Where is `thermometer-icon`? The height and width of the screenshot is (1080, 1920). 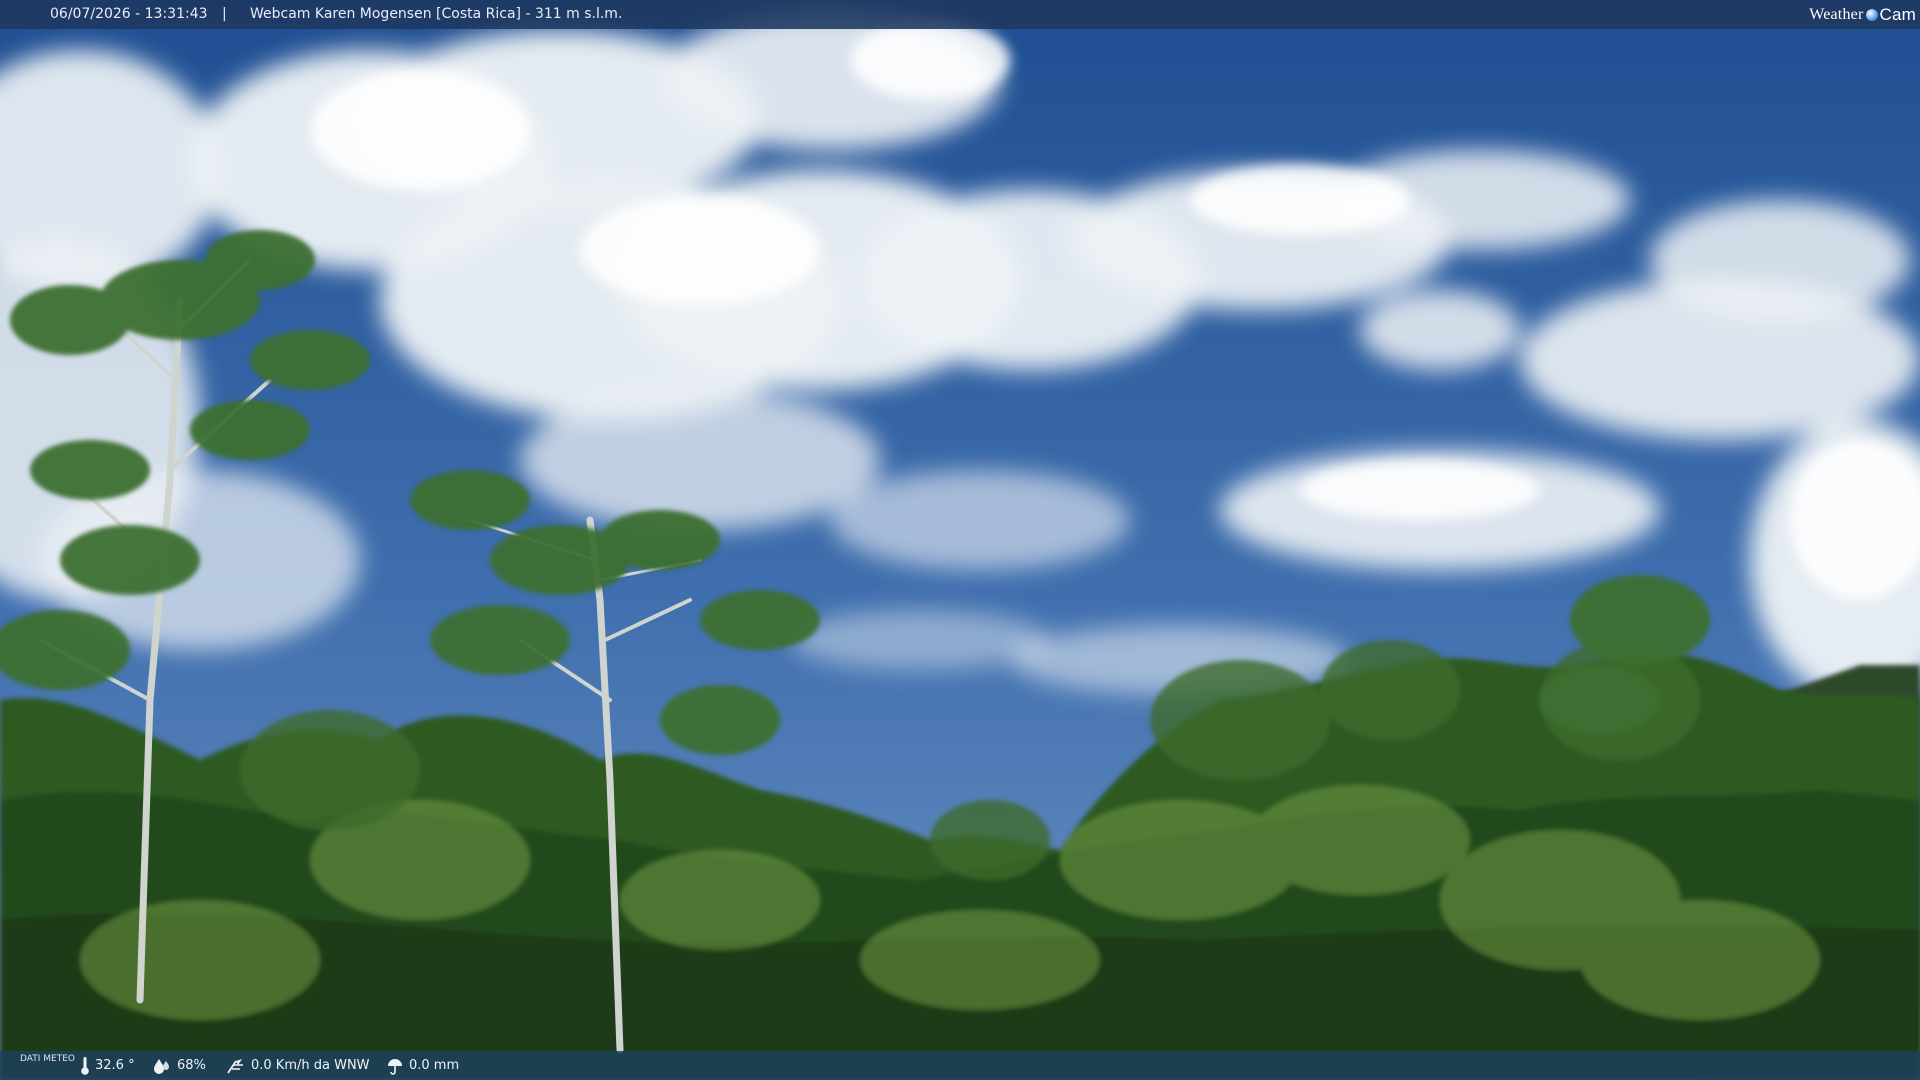
thermometer-icon is located at coordinates (85, 1065).